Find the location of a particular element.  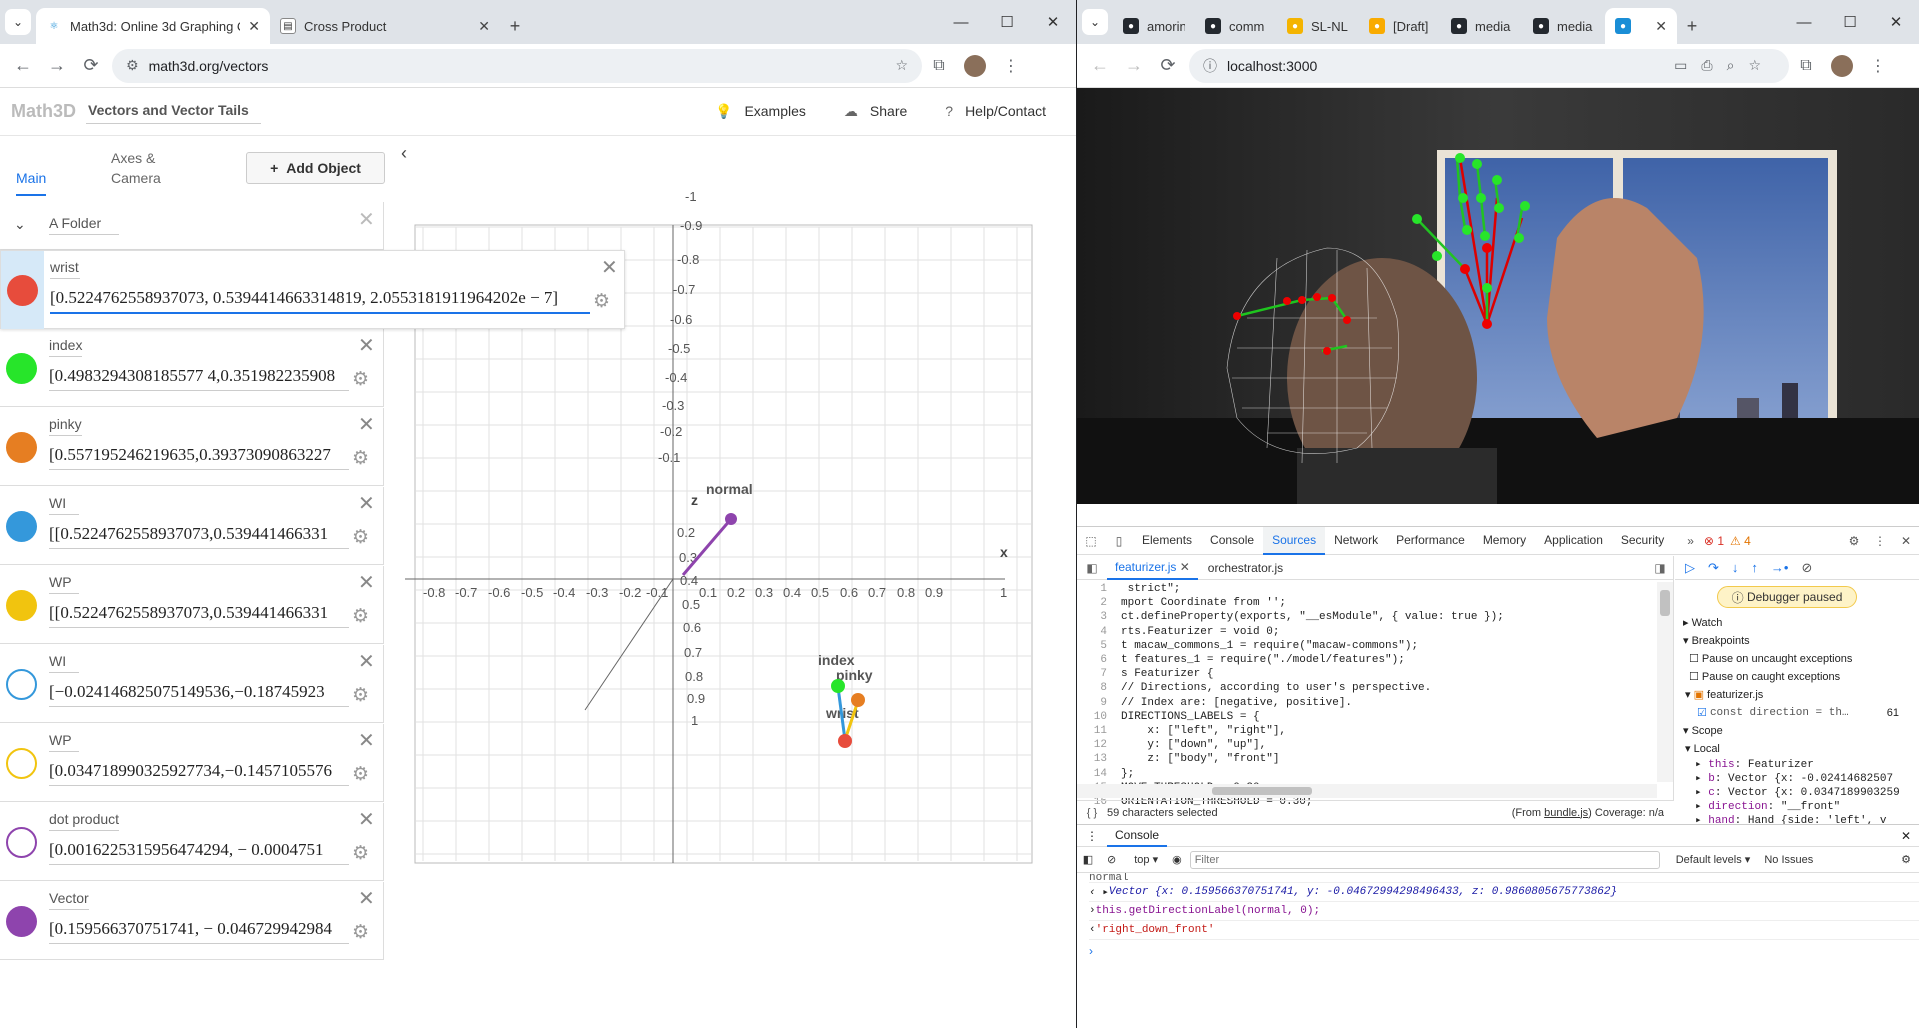

warning-badge: ⚠ 4 is located at coordinates (1740, 541).